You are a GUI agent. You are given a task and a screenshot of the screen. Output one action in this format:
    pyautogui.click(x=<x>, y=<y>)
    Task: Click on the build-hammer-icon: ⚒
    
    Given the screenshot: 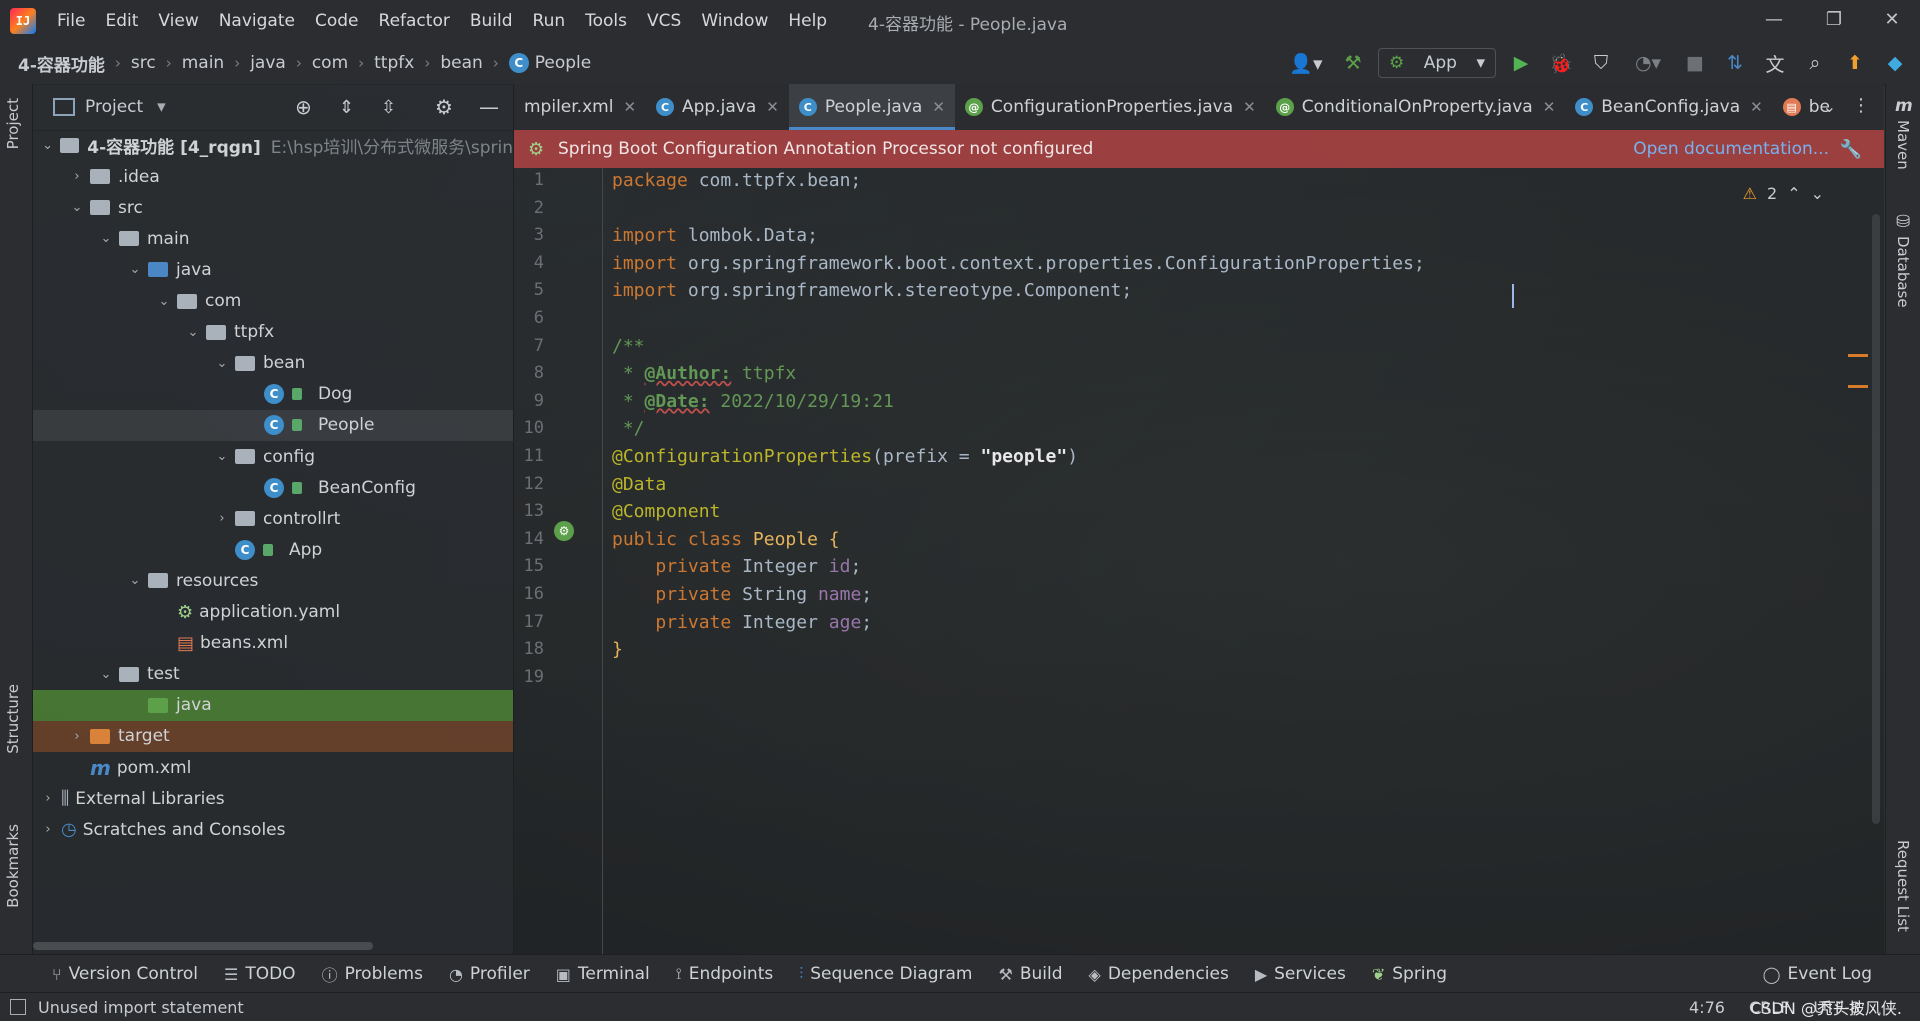 What is the action you would take?
    pyautogui.click(x=1353, y=63)
    